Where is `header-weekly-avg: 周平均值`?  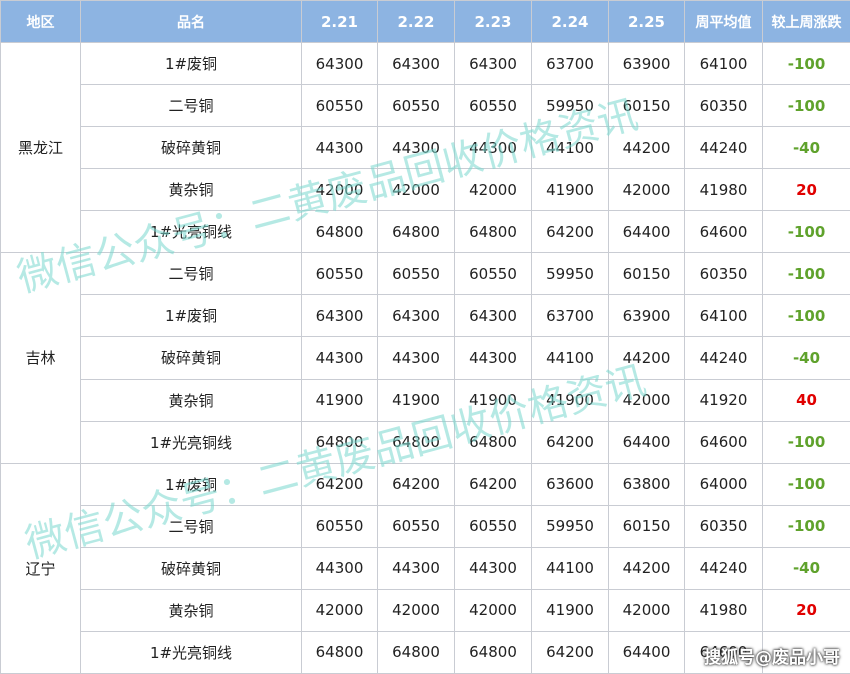 header-weekly-avg: 周平均值 is located at coordinates (723, 21).